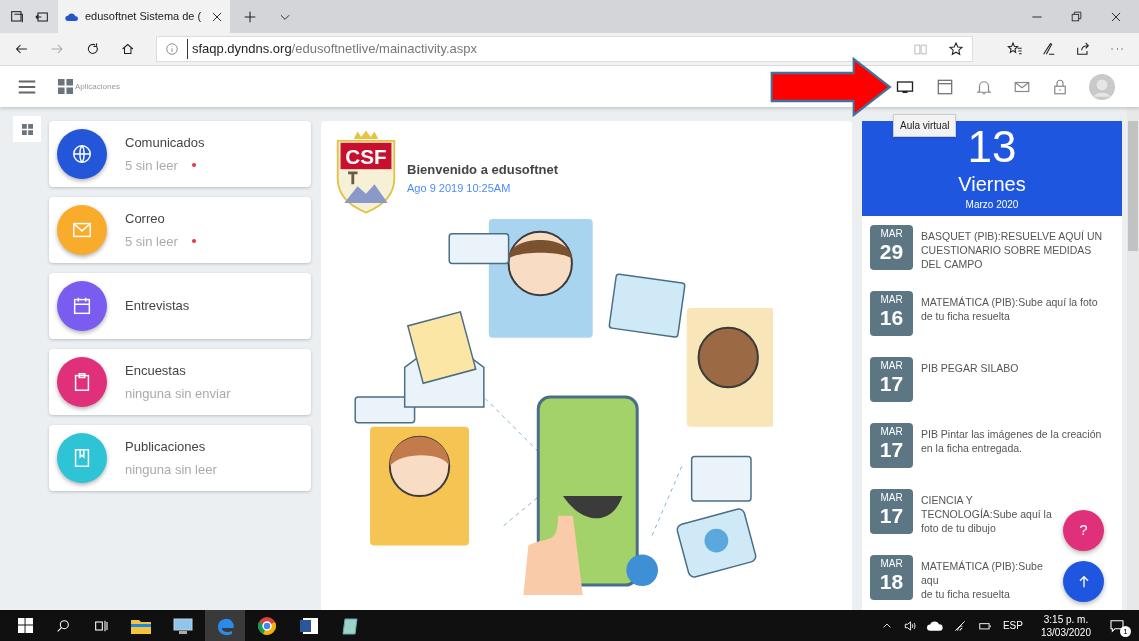 This screenshot has width=1139, height=641. Describe the element at coordinates (165, 143) in the screenshot. I see `module-title: Comunicados` at that location.